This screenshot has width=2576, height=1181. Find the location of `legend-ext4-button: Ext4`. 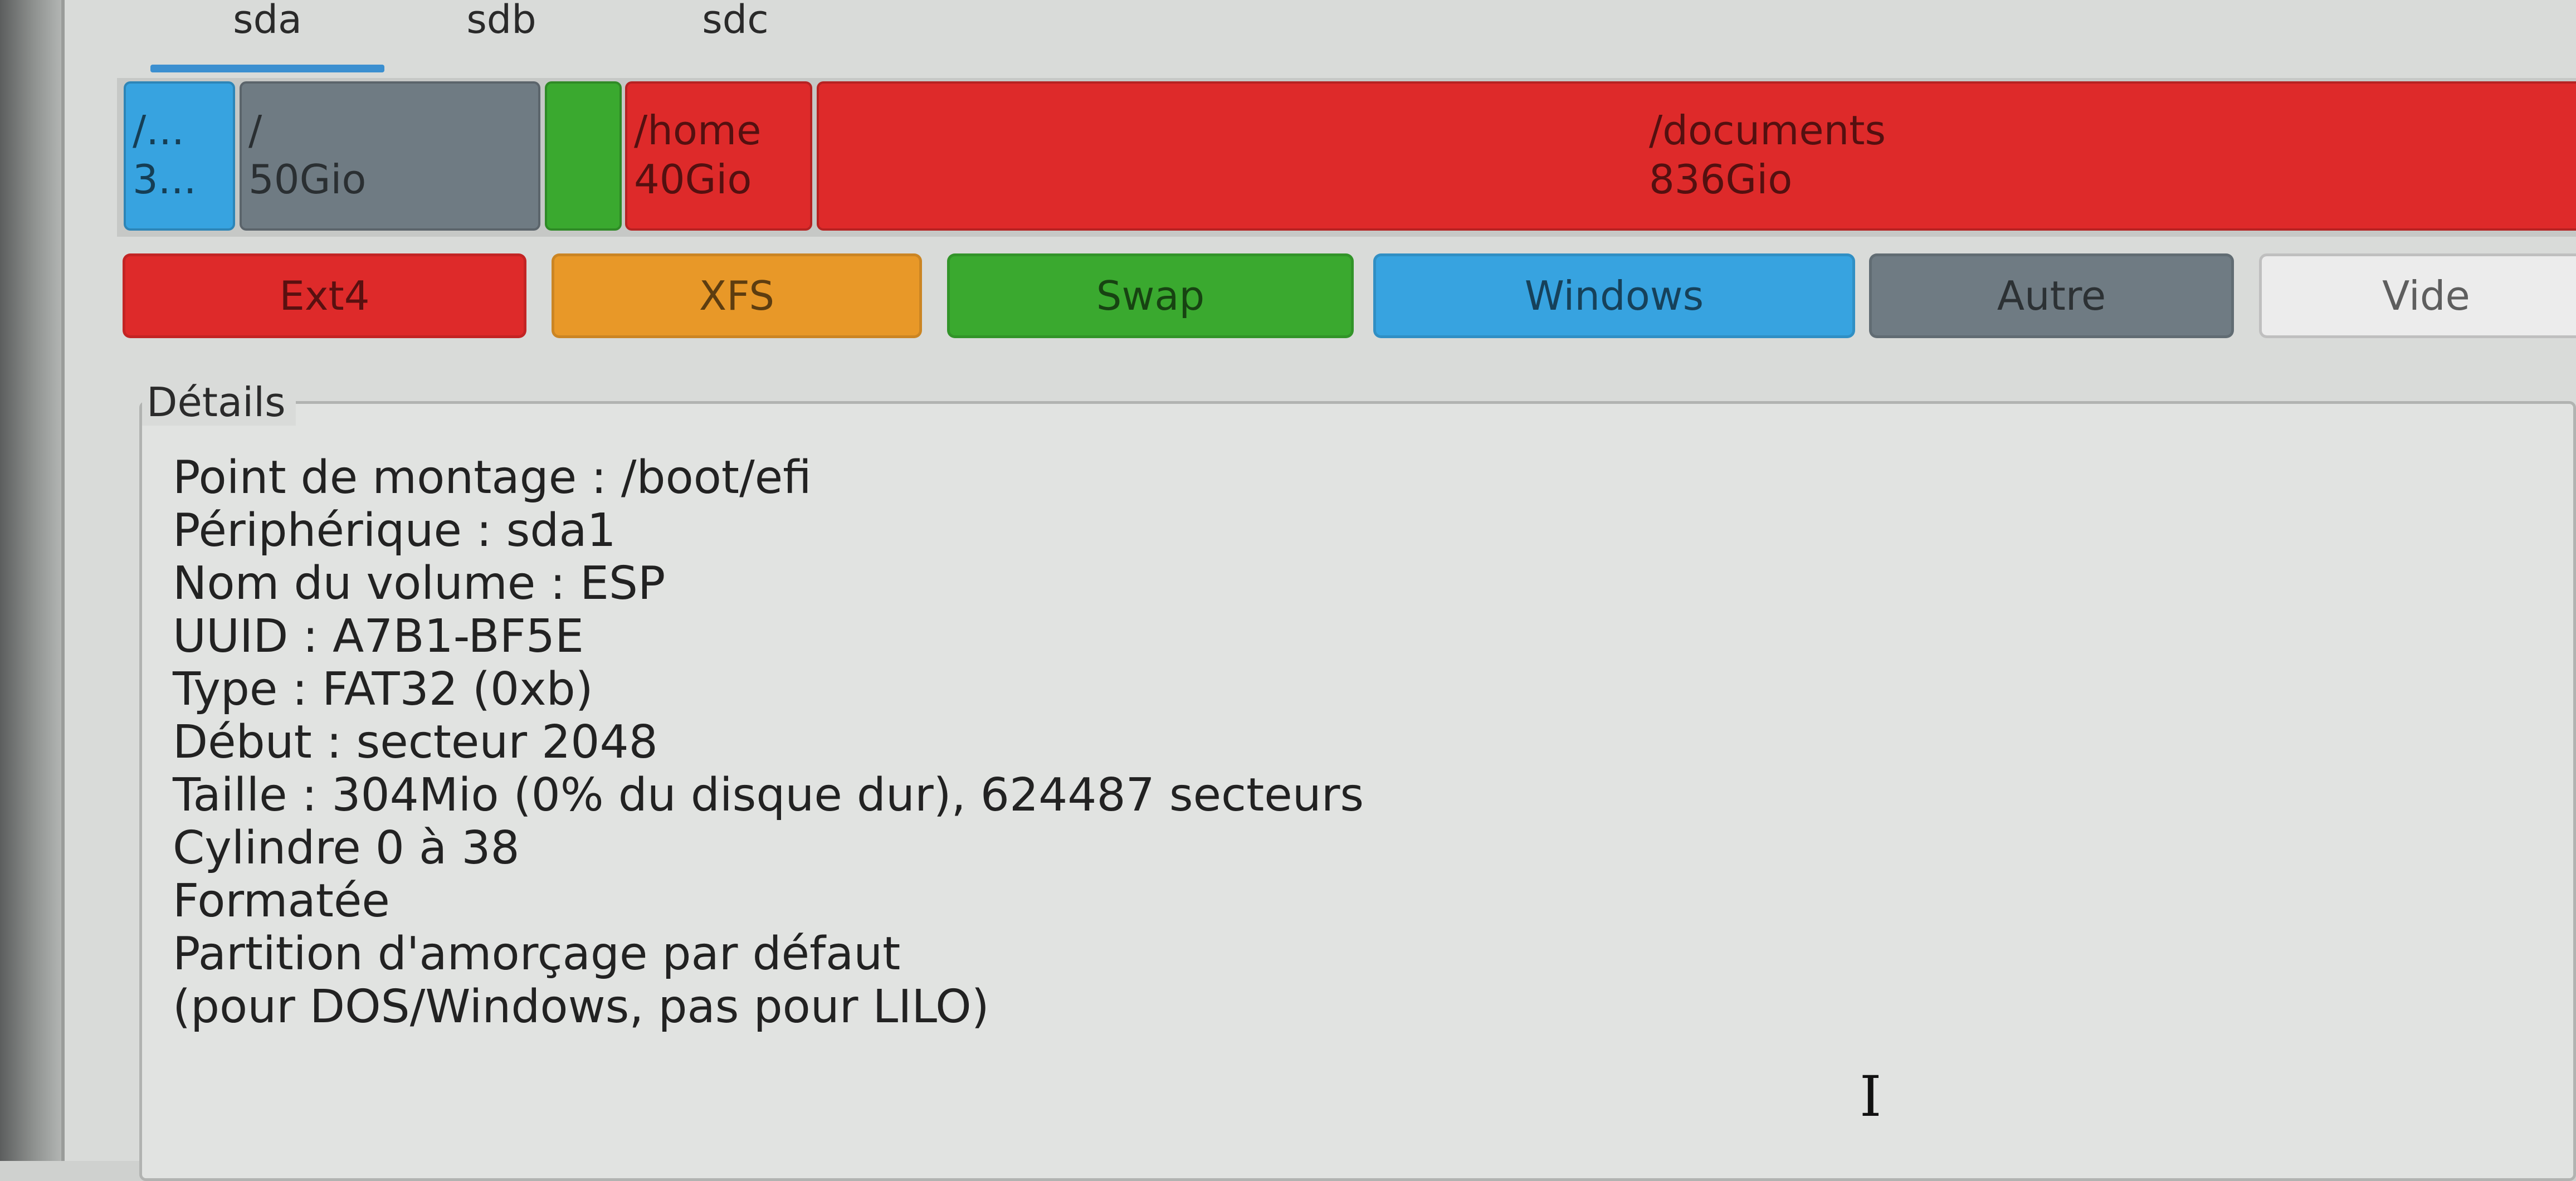

legend-ext4-button: Ext4 is located at coordinates (324, 295).